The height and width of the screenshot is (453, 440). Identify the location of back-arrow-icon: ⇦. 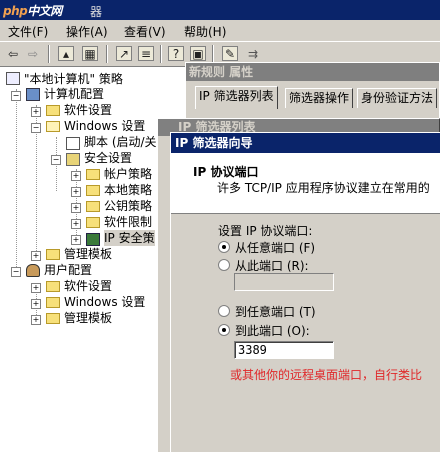
(13, 53).